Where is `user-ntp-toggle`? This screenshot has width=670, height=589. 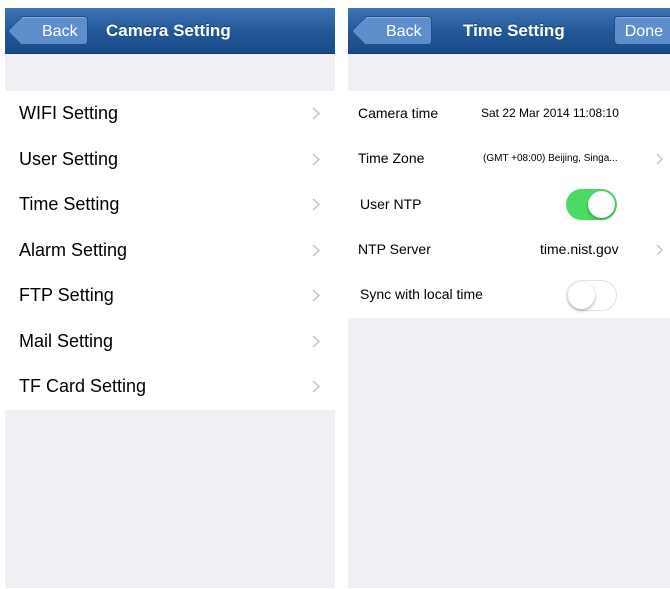 user-ntp-toggle is located at coordinates (591, 204).